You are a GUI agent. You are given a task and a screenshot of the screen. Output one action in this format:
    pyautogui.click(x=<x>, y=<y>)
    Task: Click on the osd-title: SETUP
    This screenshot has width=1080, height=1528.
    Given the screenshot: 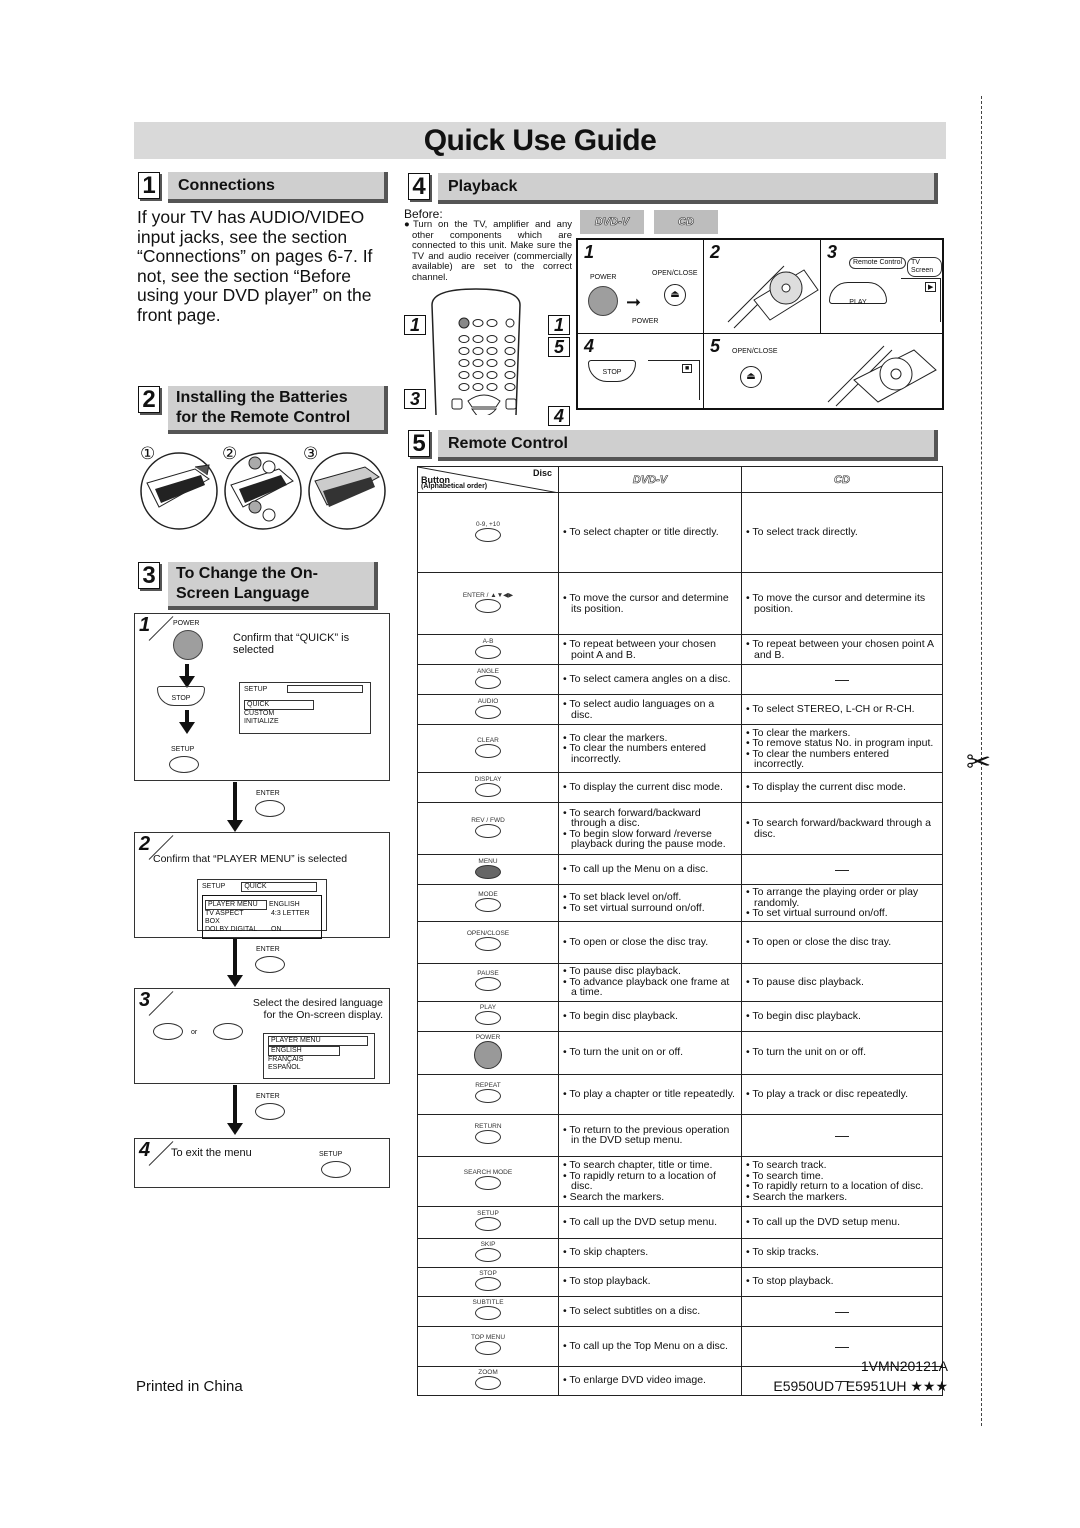 What is the action you would take?
    pyautogui.click(x=256, y=689)
    